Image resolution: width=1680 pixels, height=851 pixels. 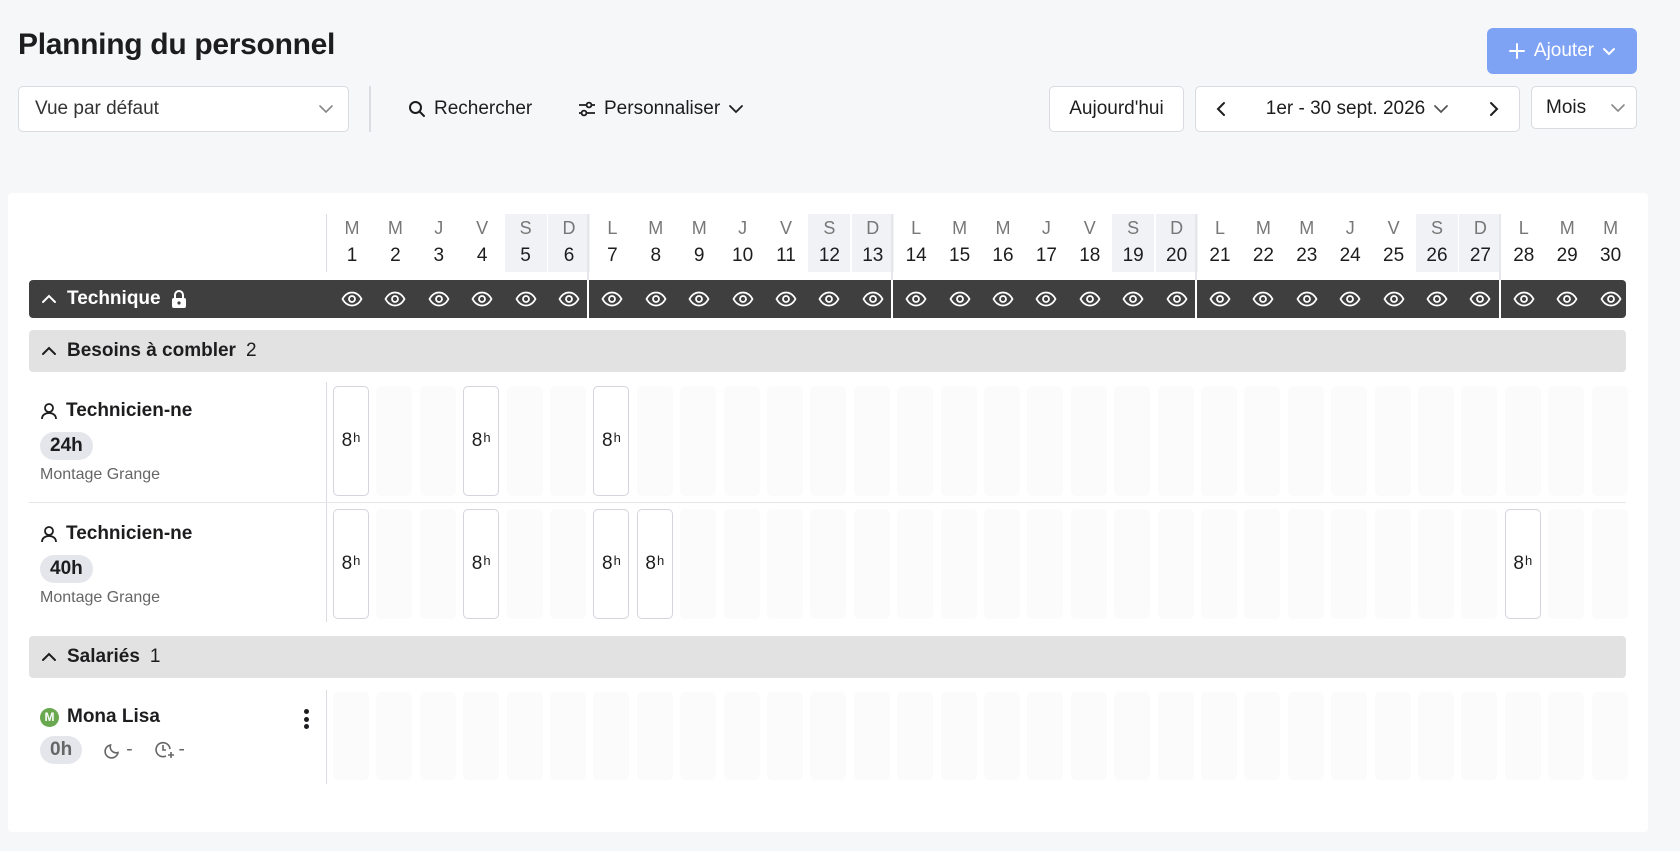 I want to click on search-button: Rechercher, so click(x=470, y=109).